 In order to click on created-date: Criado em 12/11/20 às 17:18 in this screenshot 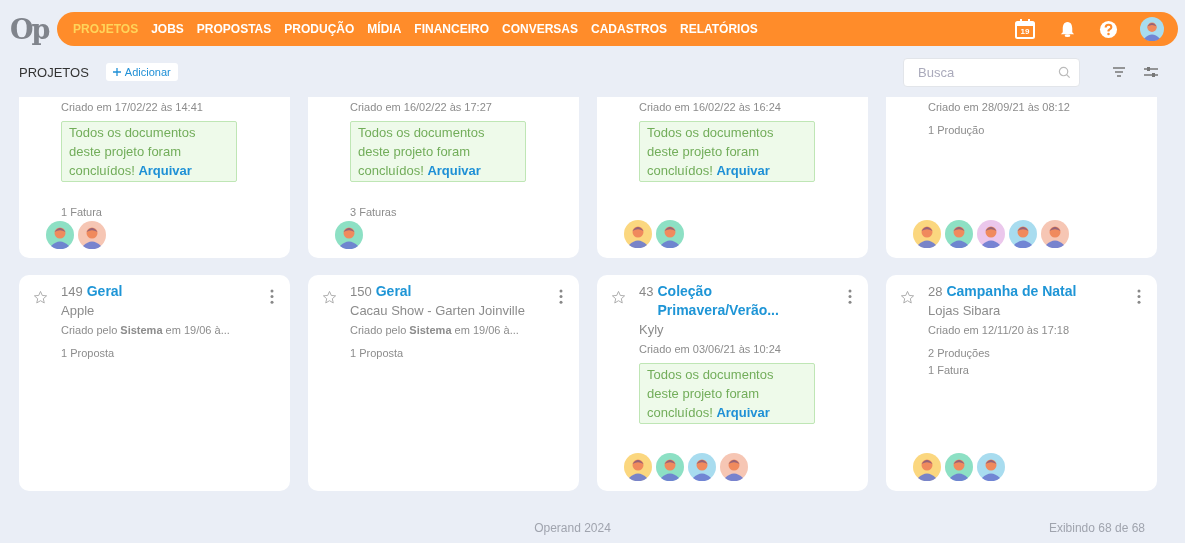, I will do `click(999, 330)`.